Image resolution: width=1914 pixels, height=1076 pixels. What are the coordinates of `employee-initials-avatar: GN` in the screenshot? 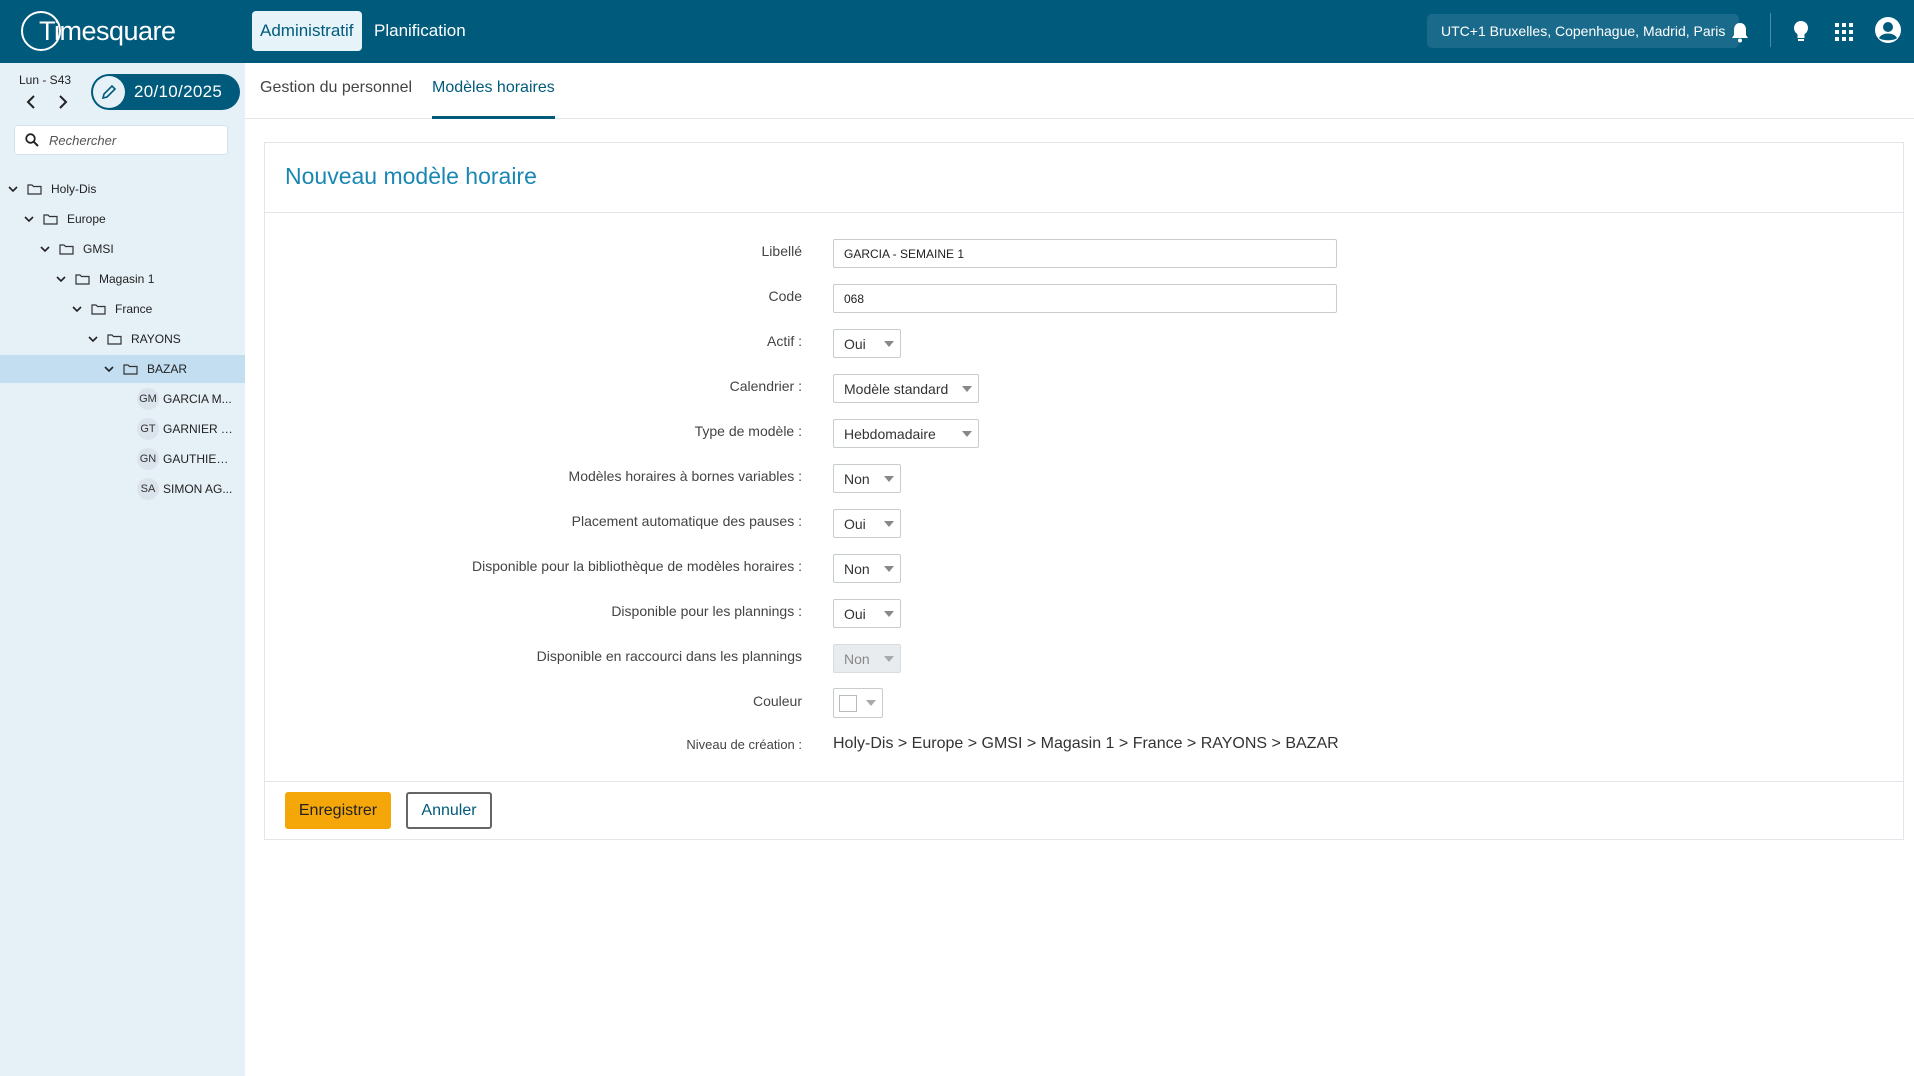 It's located at (148, 459).